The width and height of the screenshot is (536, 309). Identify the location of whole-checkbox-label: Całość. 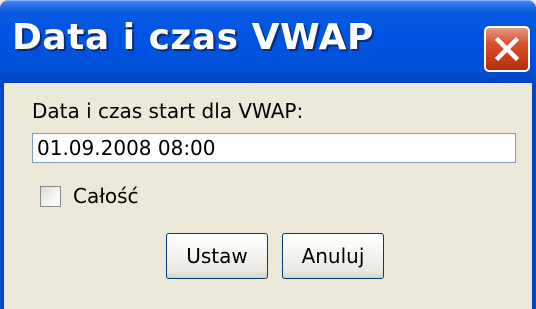
(106, 196).